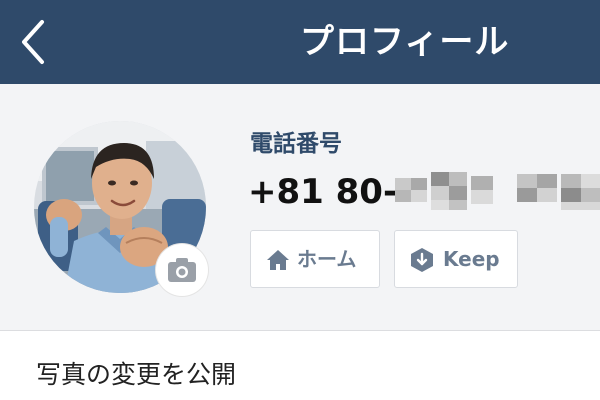  Describe the element at coordinates (296, 144) in the screenshot. I see `phone-label: 電話番号` at that location.